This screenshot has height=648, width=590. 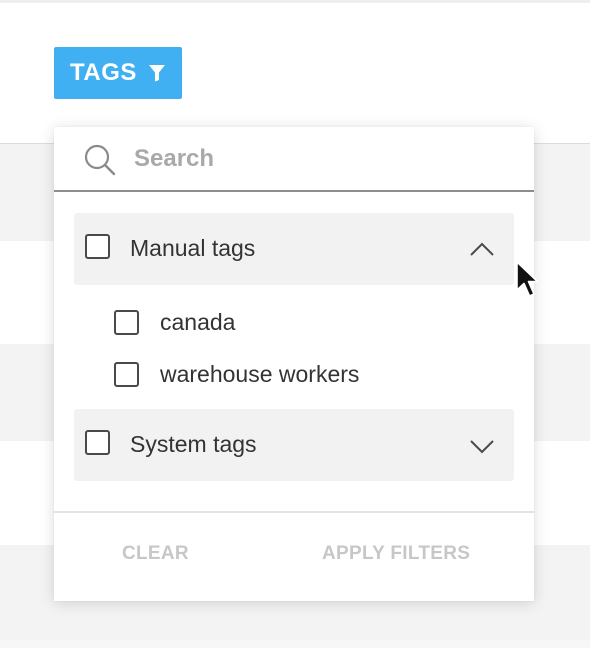 What do you see at coordinates (97, 442) in the screenshot?
I see `system-tags-checkbox` at bounding box center [97, 442].